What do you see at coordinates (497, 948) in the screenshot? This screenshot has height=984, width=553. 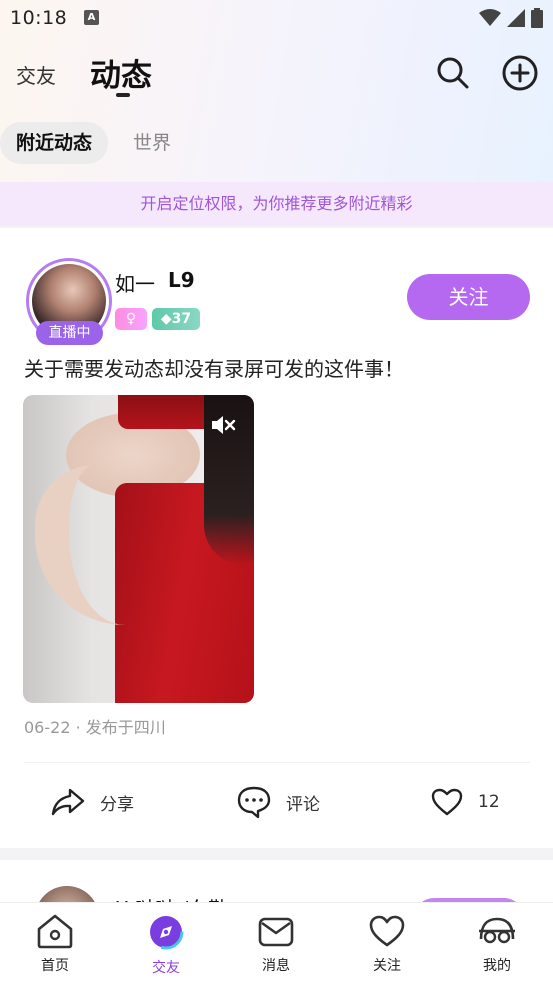 I see `nav-profile: 我的` at bounding box center [497, 948].